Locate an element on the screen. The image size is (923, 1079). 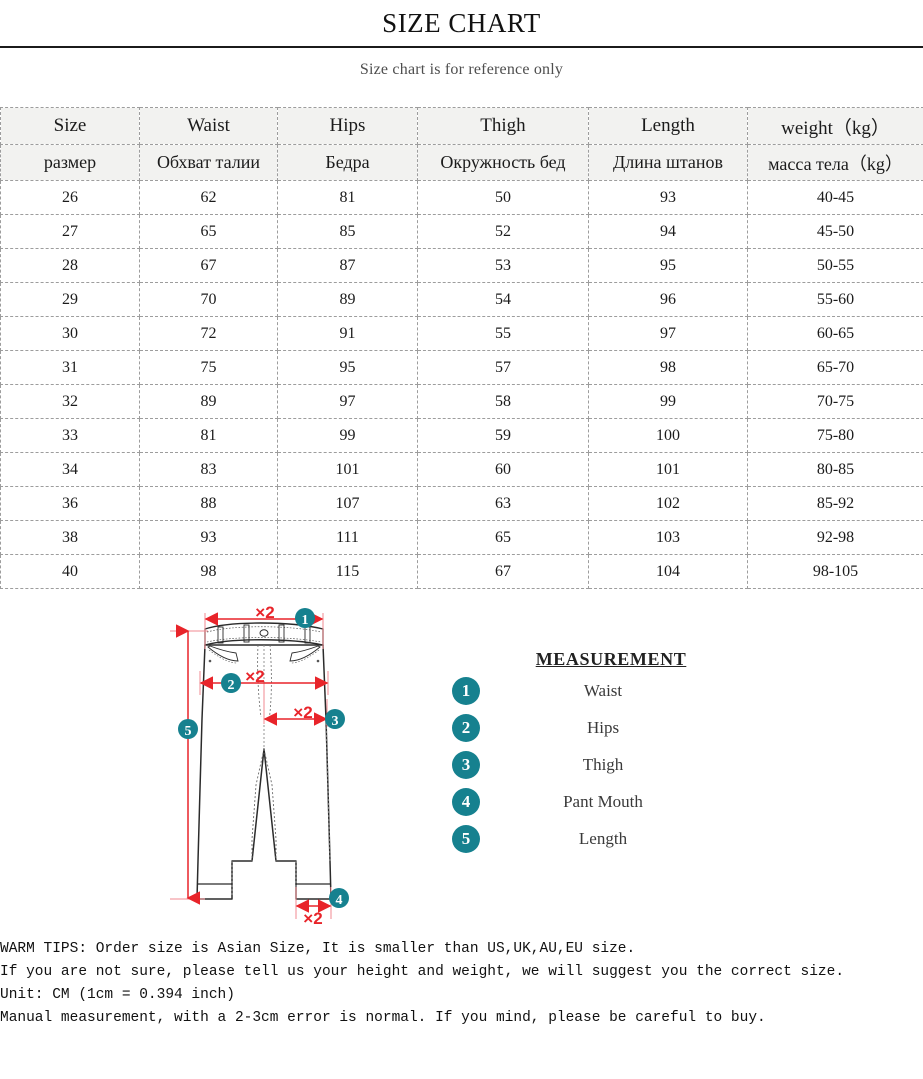
svg-text: 3 is located at coordinates (335, 721).